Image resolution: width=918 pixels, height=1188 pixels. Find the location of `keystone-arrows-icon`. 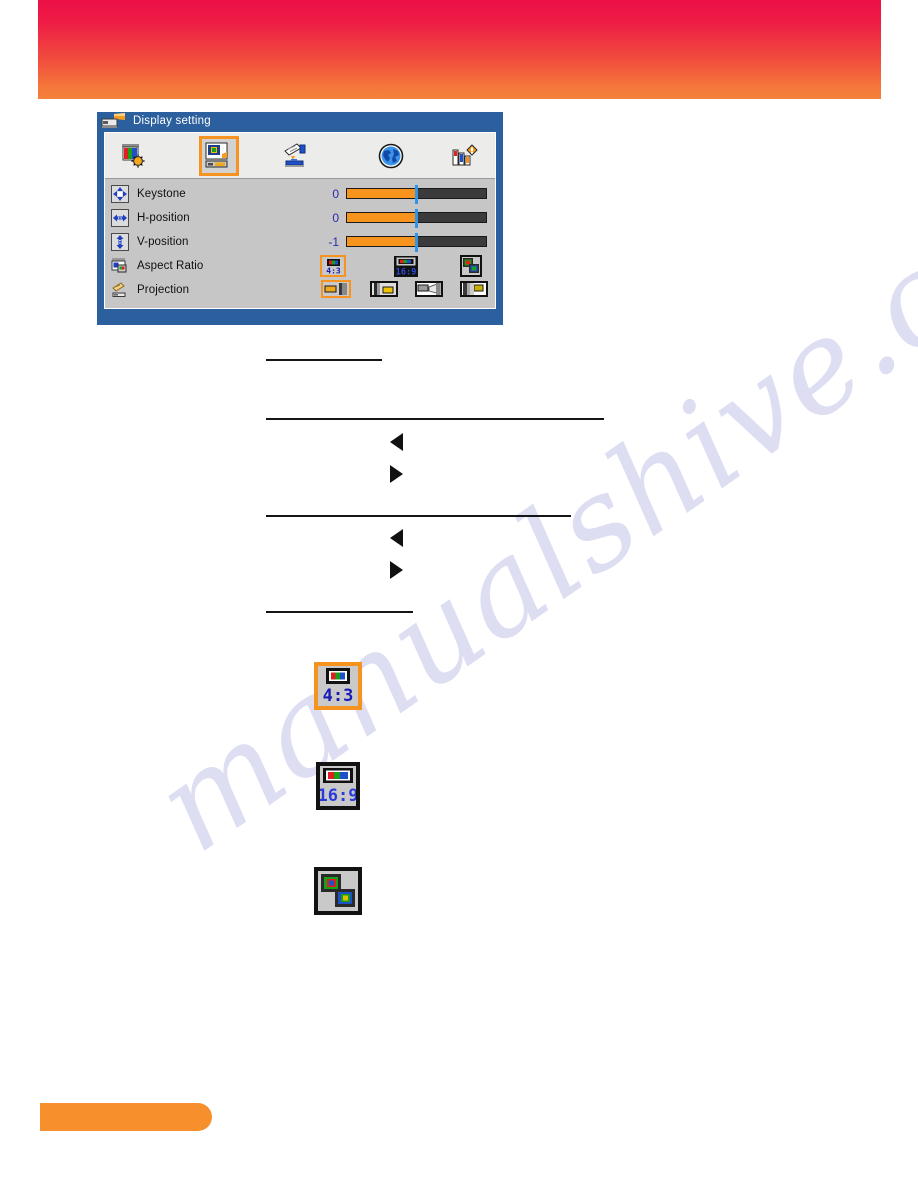

keystone-arrows-icon is located at coordinates (120, 194).